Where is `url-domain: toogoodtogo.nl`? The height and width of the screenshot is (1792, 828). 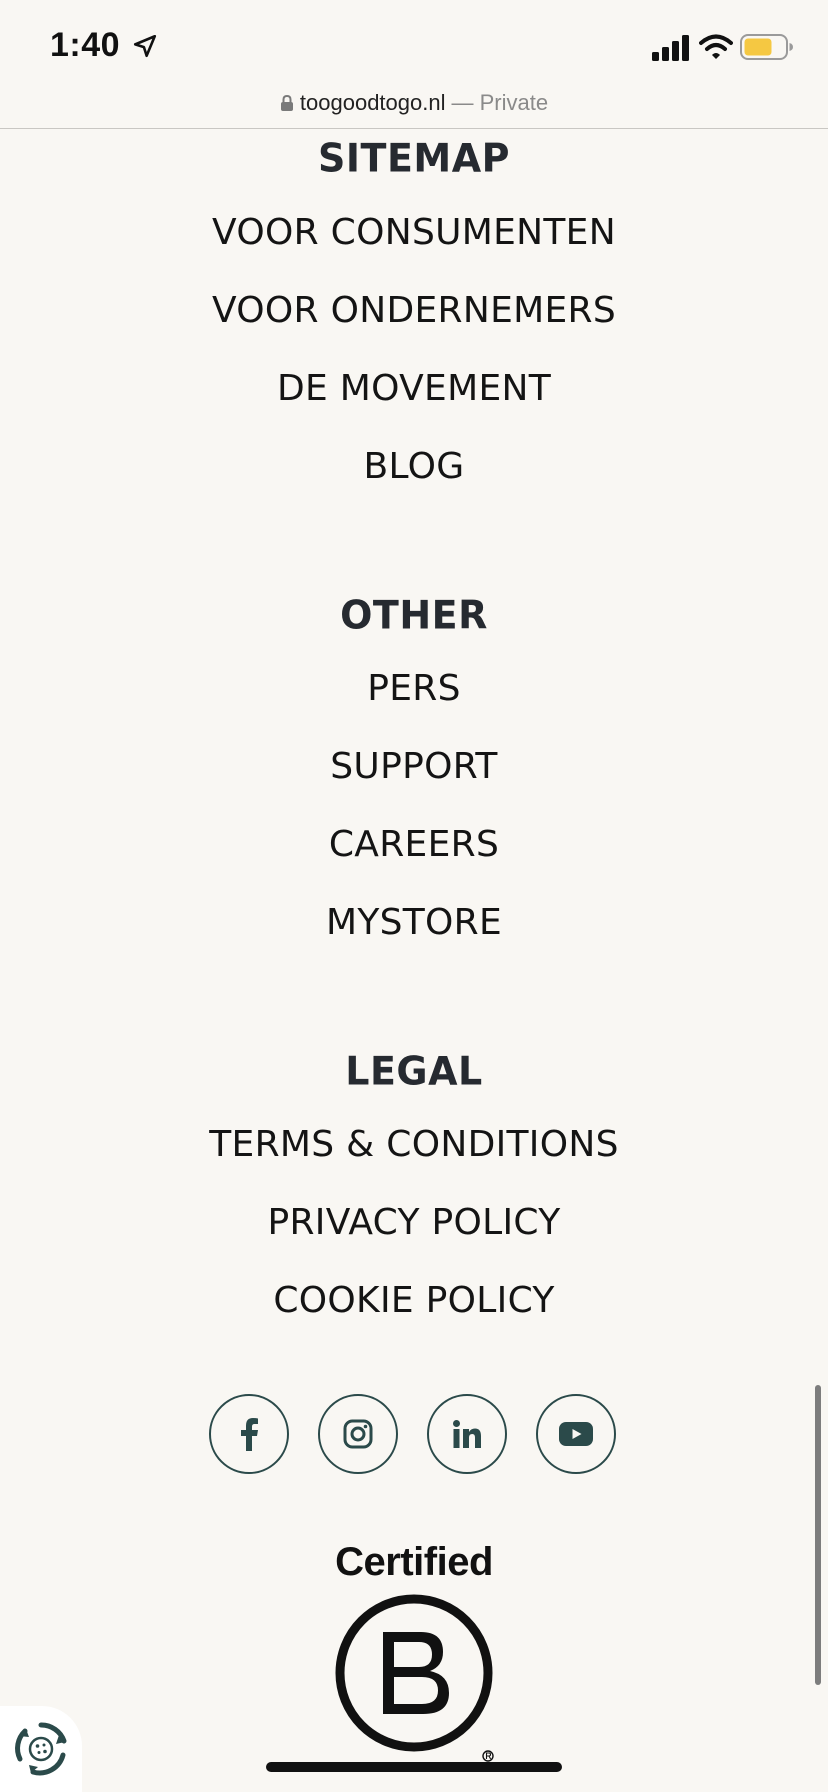 url-domain: toogoodtogo.nl is located at coordinates (372, 102).